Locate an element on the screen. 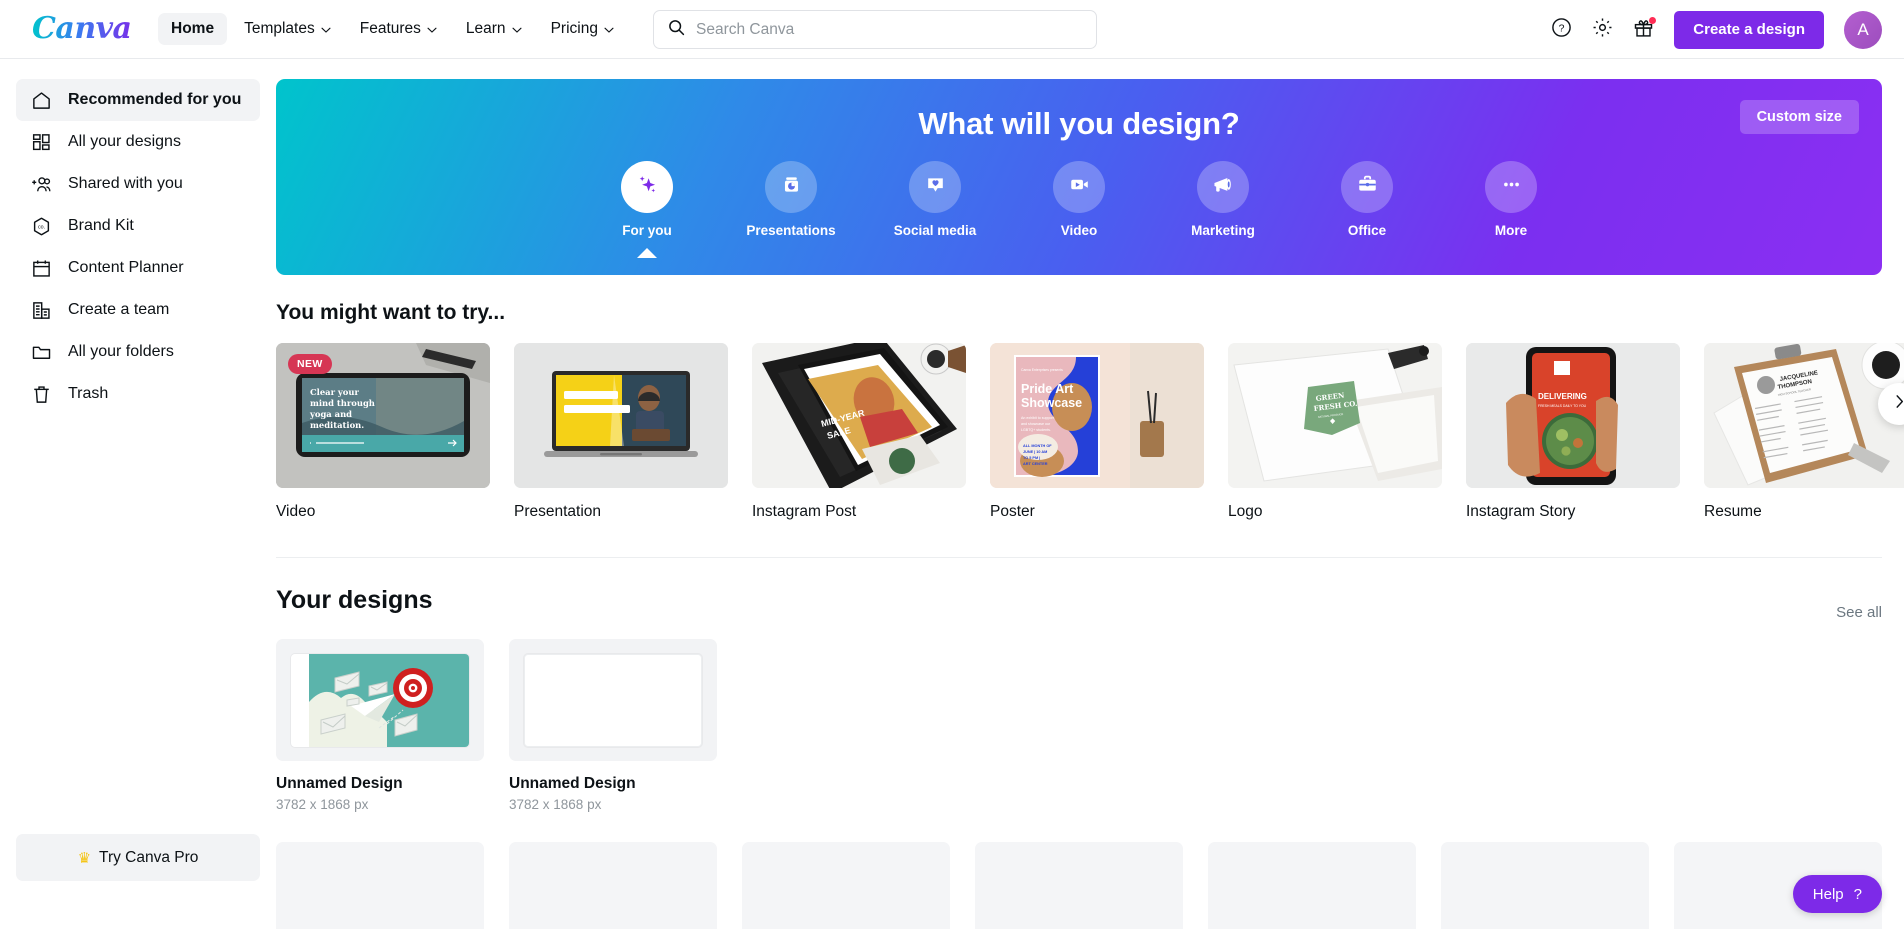  try-card-label: Video is located at coordinates (296, 511).